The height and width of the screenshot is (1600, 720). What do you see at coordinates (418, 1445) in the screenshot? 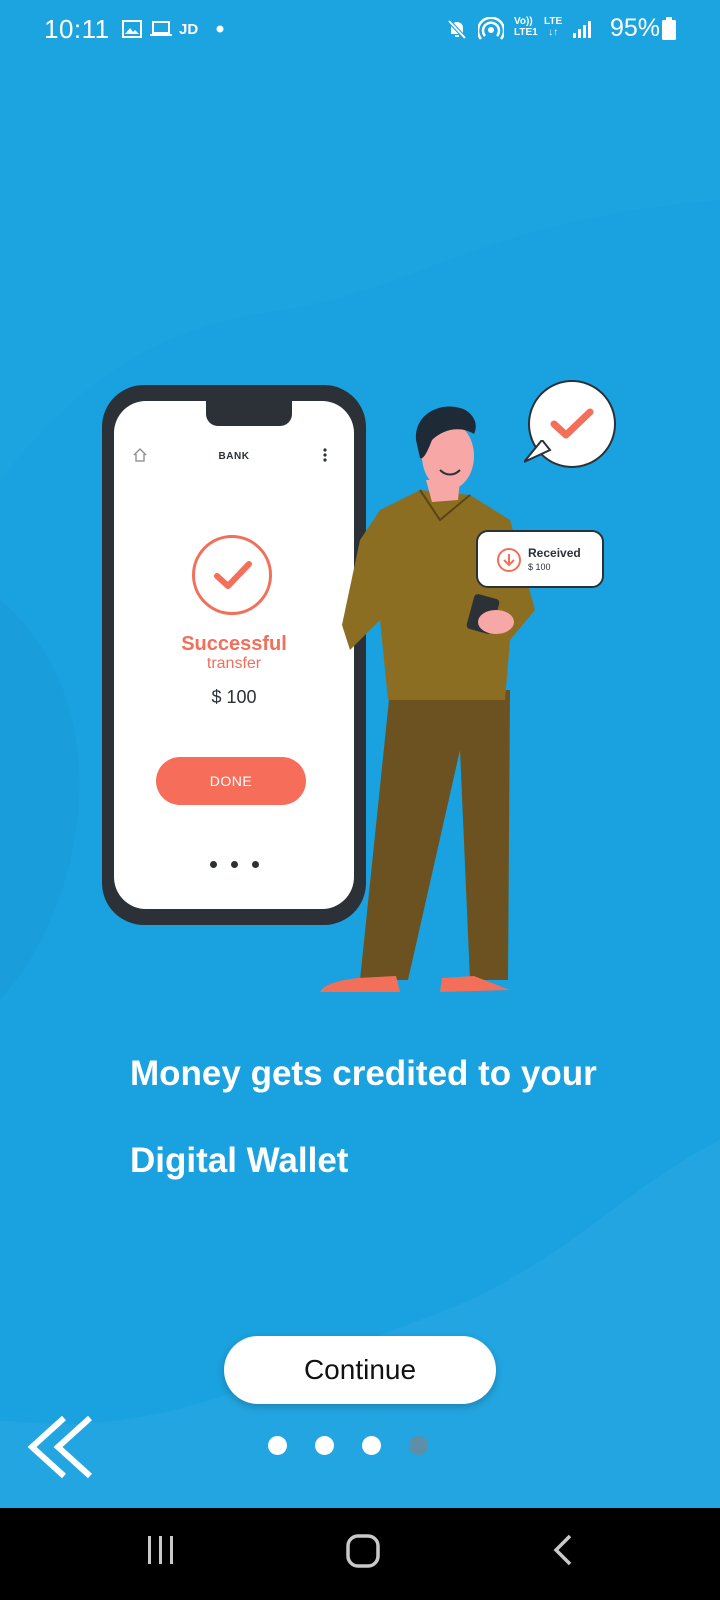
I see `page-dot-active` at bounding box center [418, 1445].